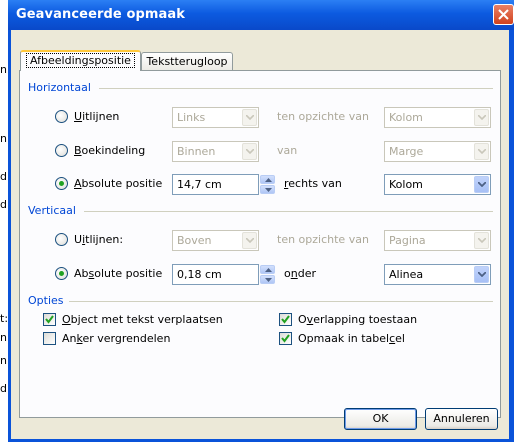 This screenshot has height=442, width=514. What do you see at coordinates (61, 116) in the screenshot?
I see `radio-horizontal-align` at bounding box center [61, 116].